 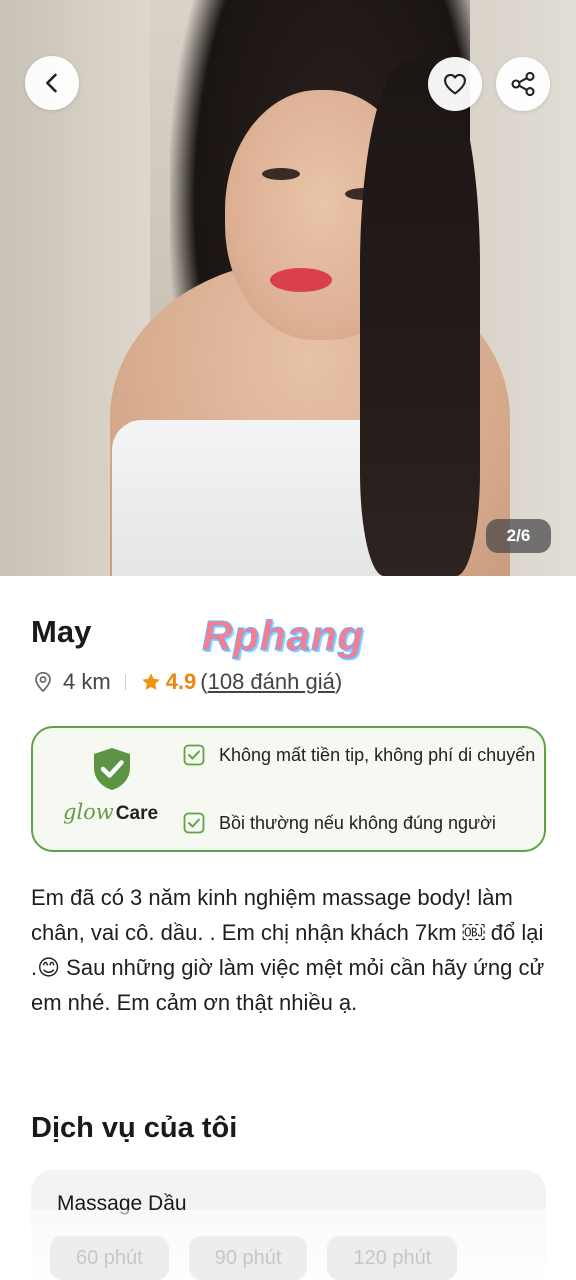 What do you see at coordinates (109, 1258) in the screenshot?
I see `duration-option: 60 phút` at bounding box center [109, 1258].